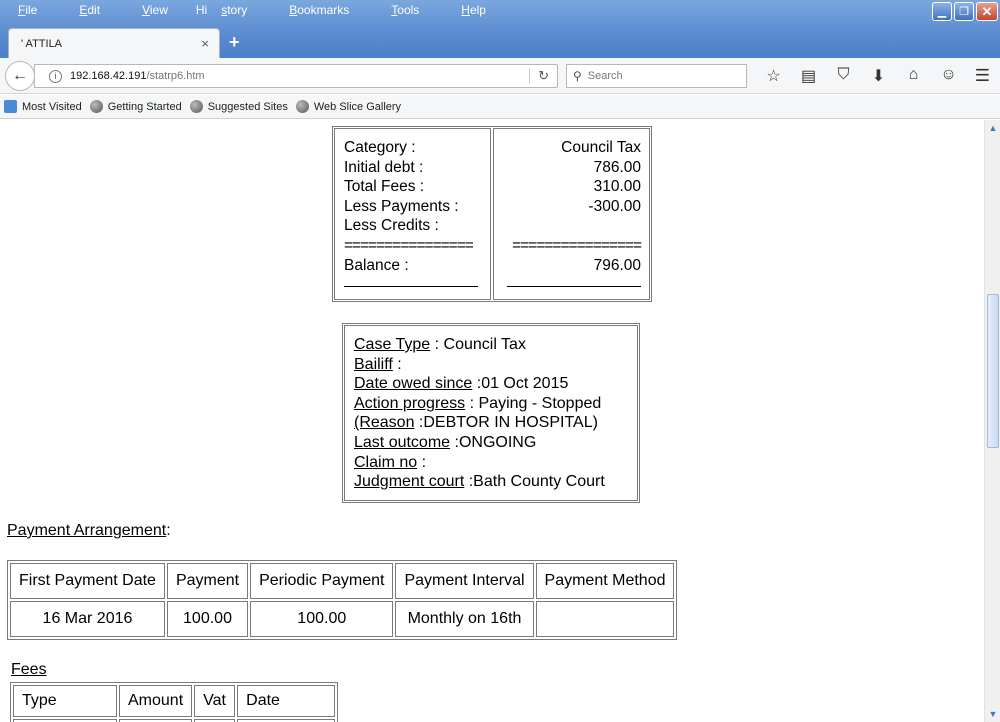 The height and width of the screenshot is (722, 1000). Describe the element at coordinates (87, 619) in the screenshot. I see `table-cell: 16 Mar 2016` at that location.